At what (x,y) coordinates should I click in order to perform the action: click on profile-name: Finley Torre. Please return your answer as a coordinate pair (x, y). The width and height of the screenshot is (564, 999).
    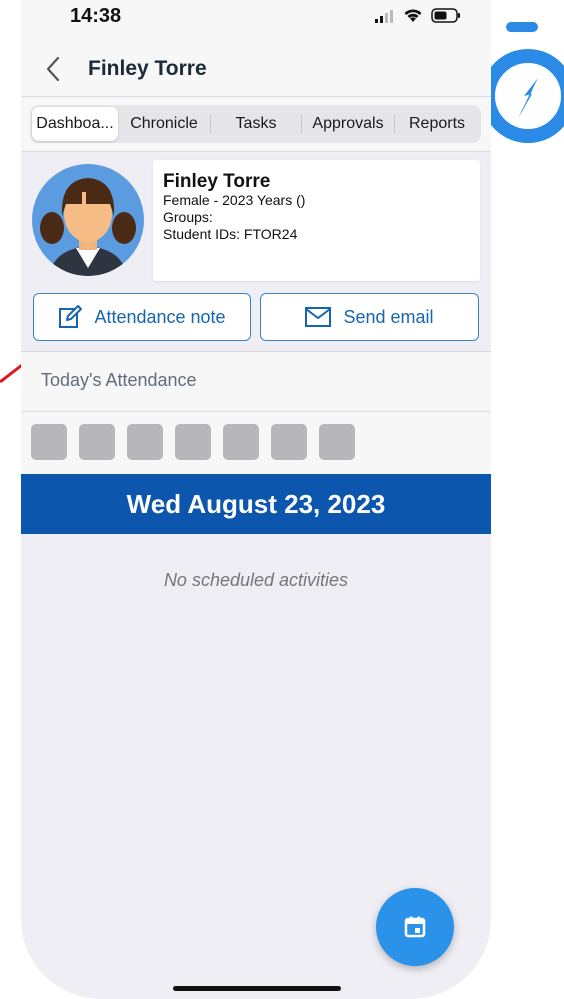
    Looking at the image, I should click on (217, 181).